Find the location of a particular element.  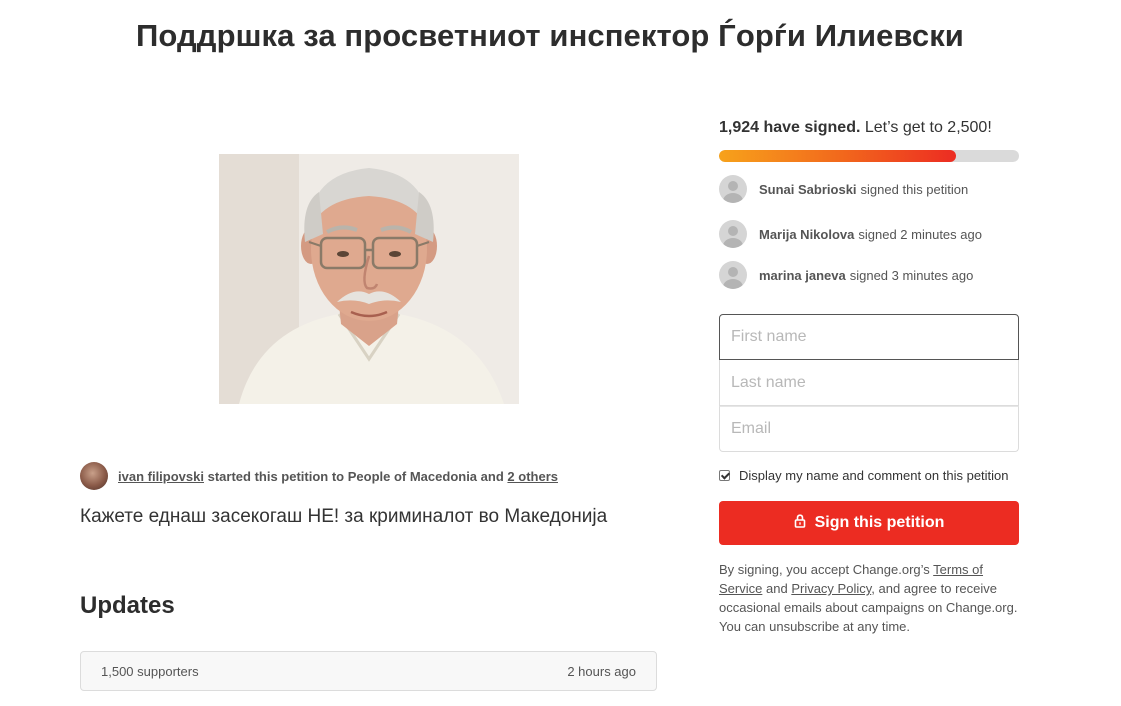

signer-name: Sunai Sabrioski is located at coordinates (808, 189).